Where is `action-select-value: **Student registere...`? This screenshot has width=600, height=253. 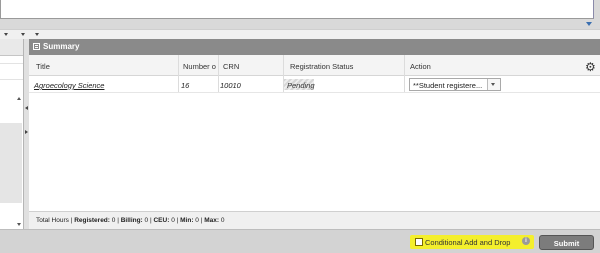 action-select-value: **Student registere... is located at coordinates (448, 85).